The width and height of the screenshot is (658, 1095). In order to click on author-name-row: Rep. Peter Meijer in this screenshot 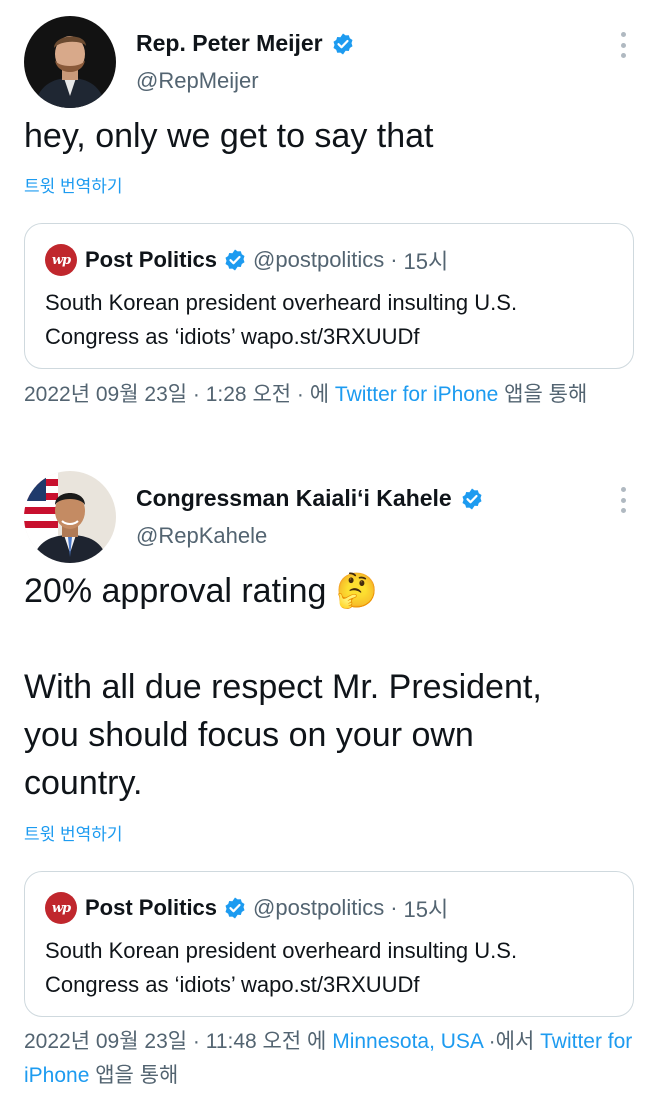, I will do `click(245, 43)`.